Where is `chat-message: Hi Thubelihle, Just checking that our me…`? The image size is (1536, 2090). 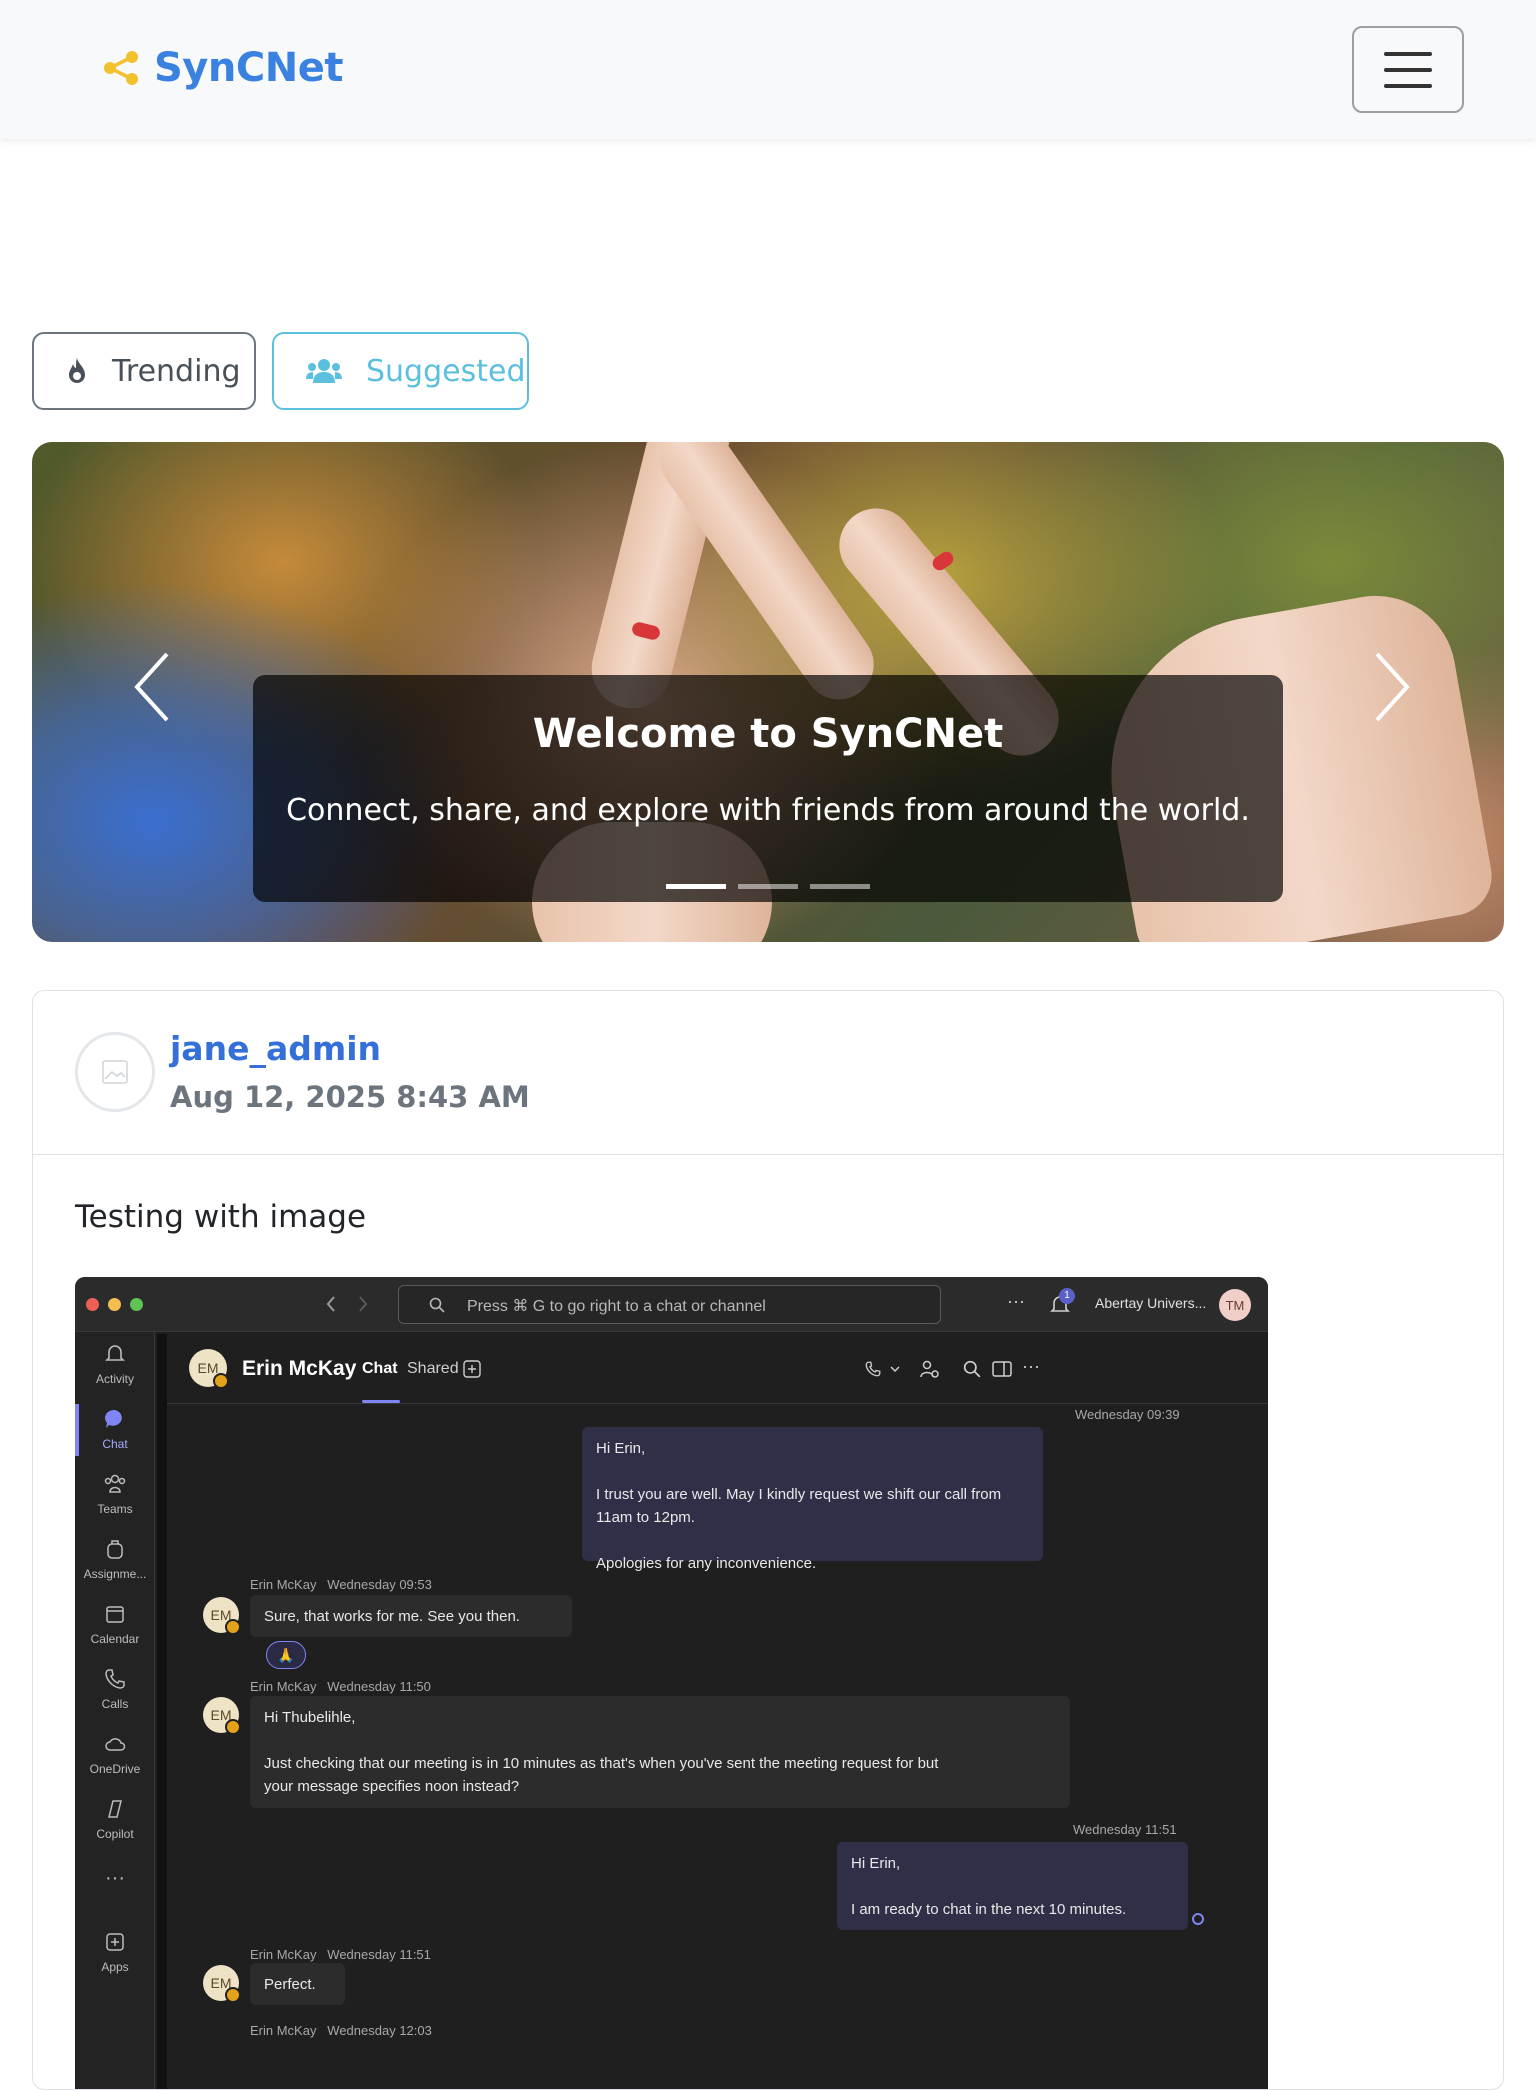
chat-message: Hi Thubelihle, Just checking that our me… is located at coordinates (660, 1752).